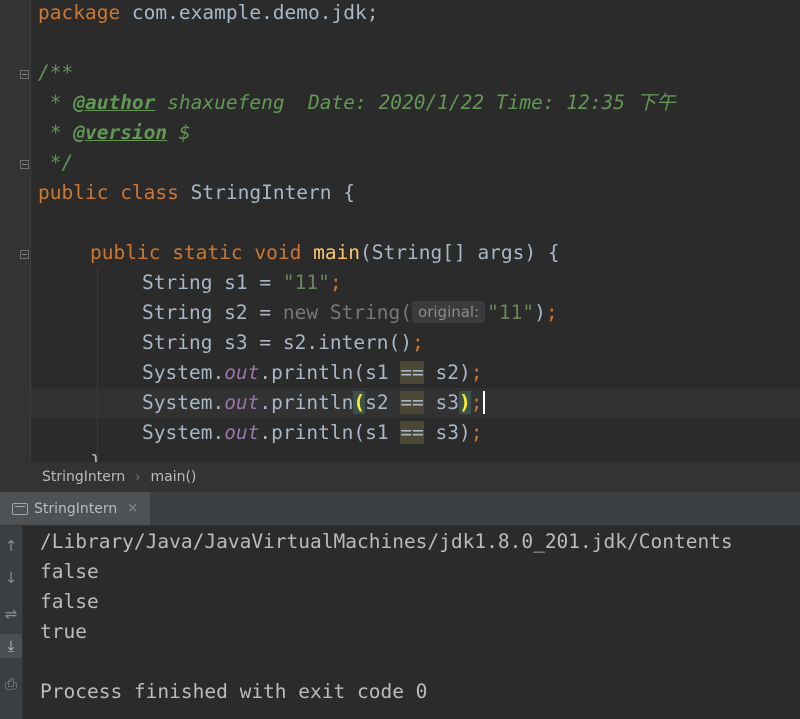 This screenshot has width=800, height=719. Describe the element at coordinates (11, 614) in the screenshot. I see `soft-wrap-icon: ⇌` at that location.